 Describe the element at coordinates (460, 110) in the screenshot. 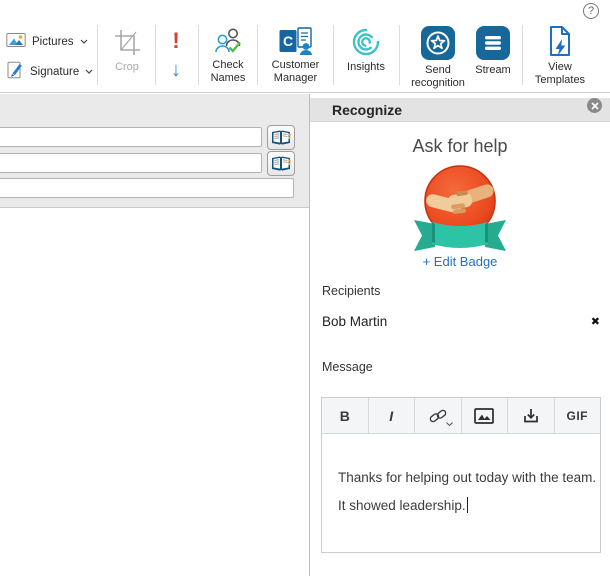

I see `recognize-panel-header: Recognize` at that location.